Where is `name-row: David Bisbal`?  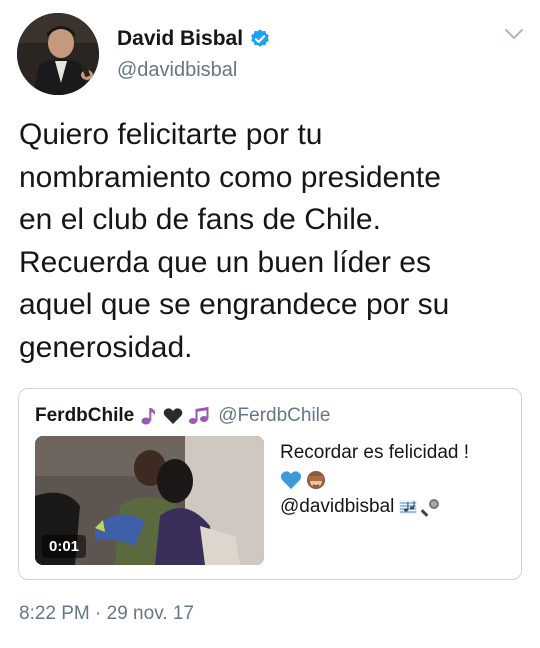
name-row: David Bisbal is located at coordinates (194, 39).